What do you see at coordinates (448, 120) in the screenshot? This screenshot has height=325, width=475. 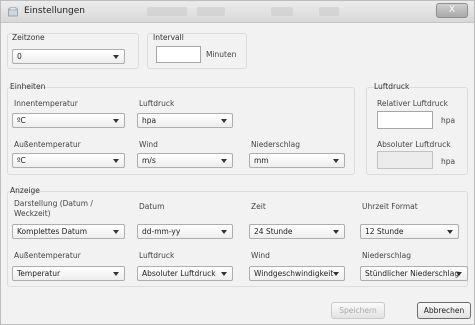 I see `relativ-luftdruck-unit: hpa` at bounding box center [448, 120].